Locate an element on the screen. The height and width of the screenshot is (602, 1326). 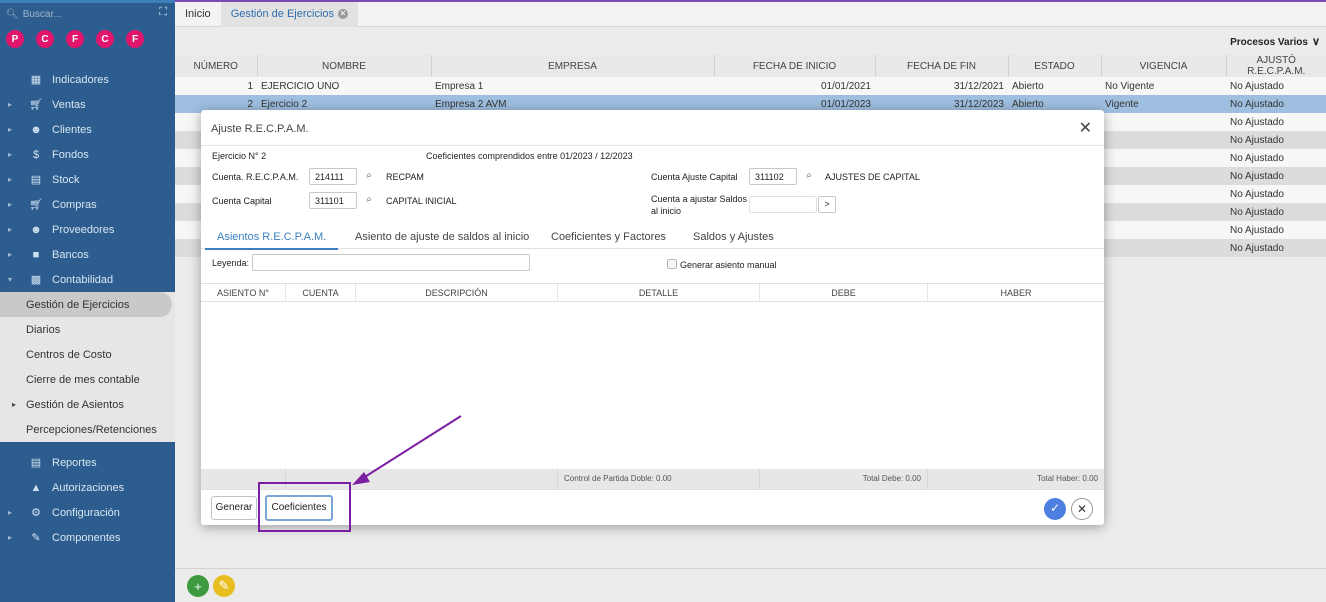
confirm-check-icon: ✓ is located at coordinates (1055, 509).